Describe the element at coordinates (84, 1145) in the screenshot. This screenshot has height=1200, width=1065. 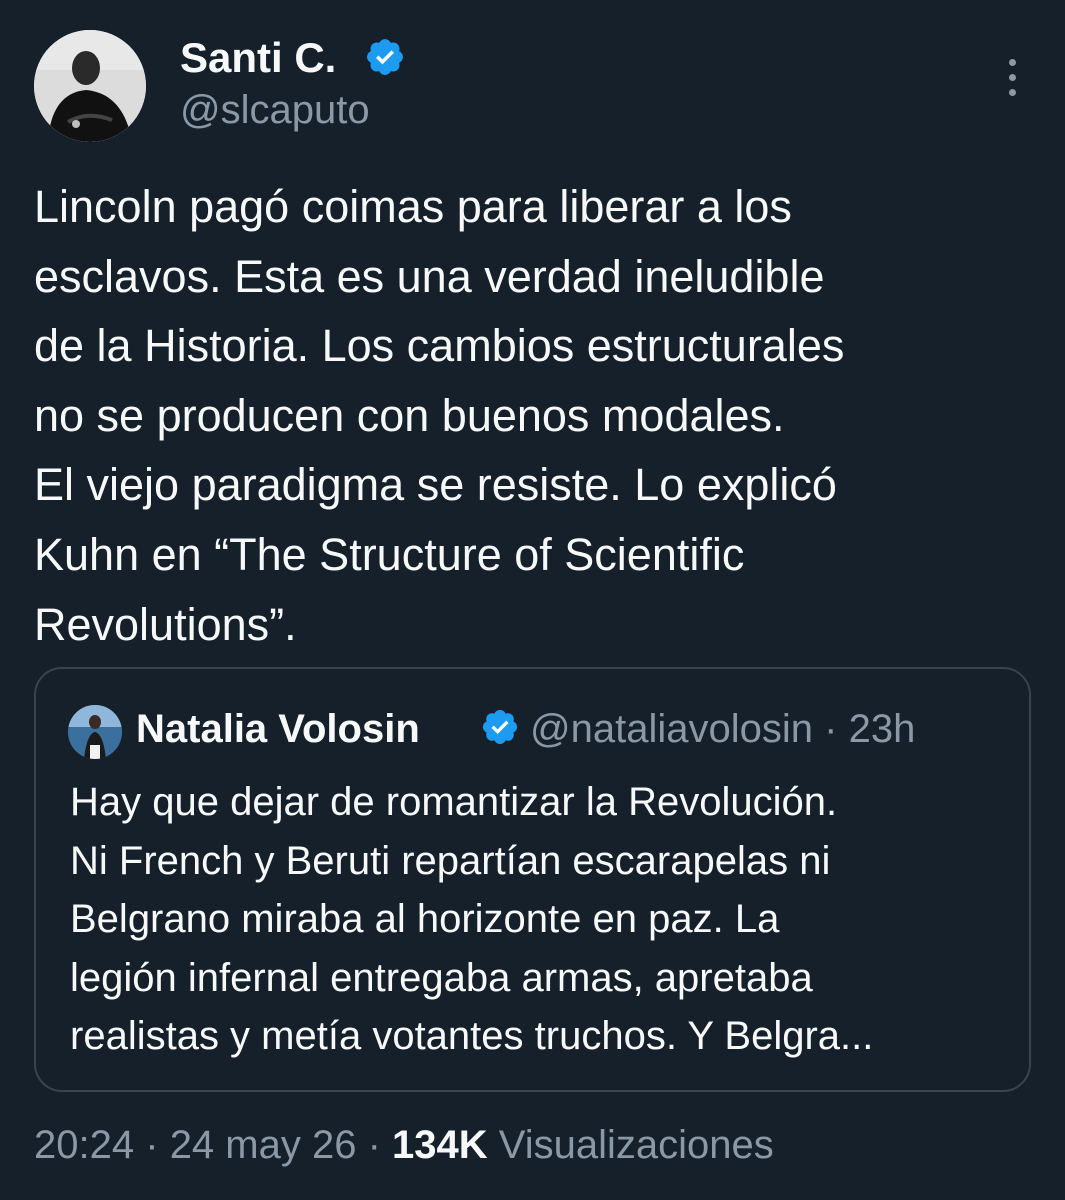
I see `tweet-time: 20:24` at that location.